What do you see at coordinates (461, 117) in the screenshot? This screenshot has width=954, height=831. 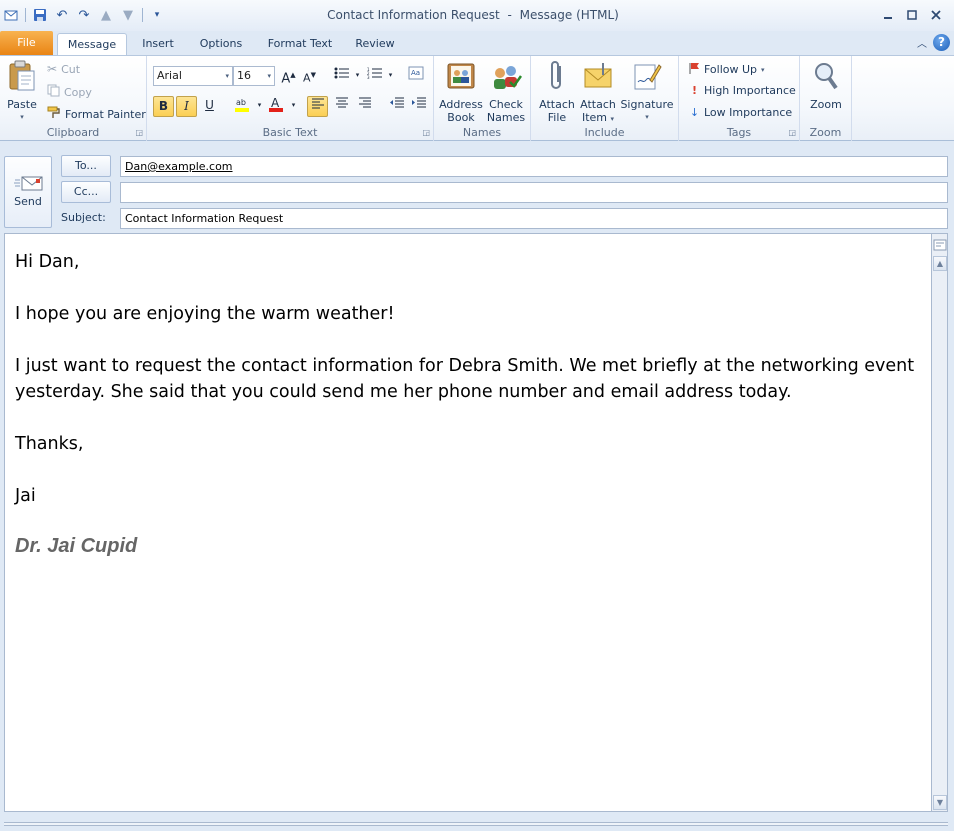 I see `address-book-label-2: Book` at bounding box center [461, 117].